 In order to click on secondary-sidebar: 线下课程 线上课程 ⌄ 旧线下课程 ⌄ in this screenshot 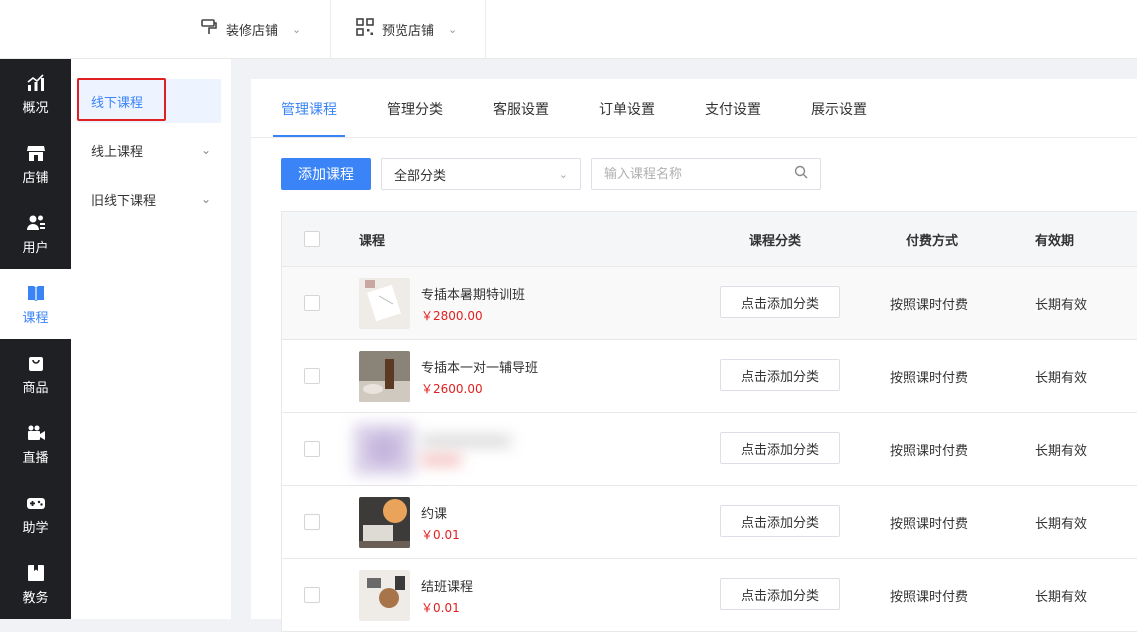, I will do `click(151, 339)`.